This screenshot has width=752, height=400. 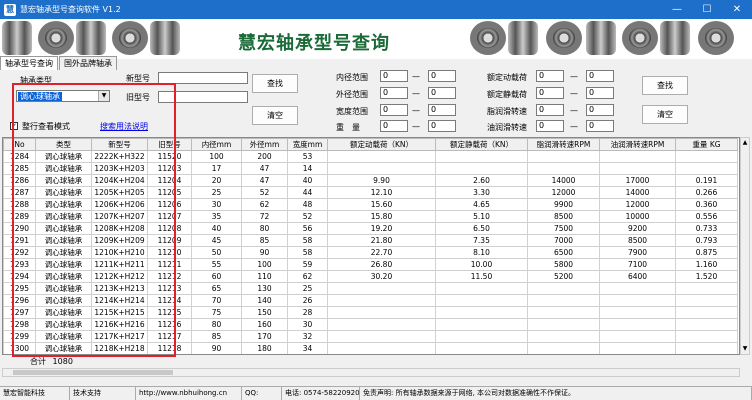 What do you see at coordinates (189, 393) in the screenshot?
I see `status-website: http://www.nbhuihong.cn` at bounding box center [189, 393].